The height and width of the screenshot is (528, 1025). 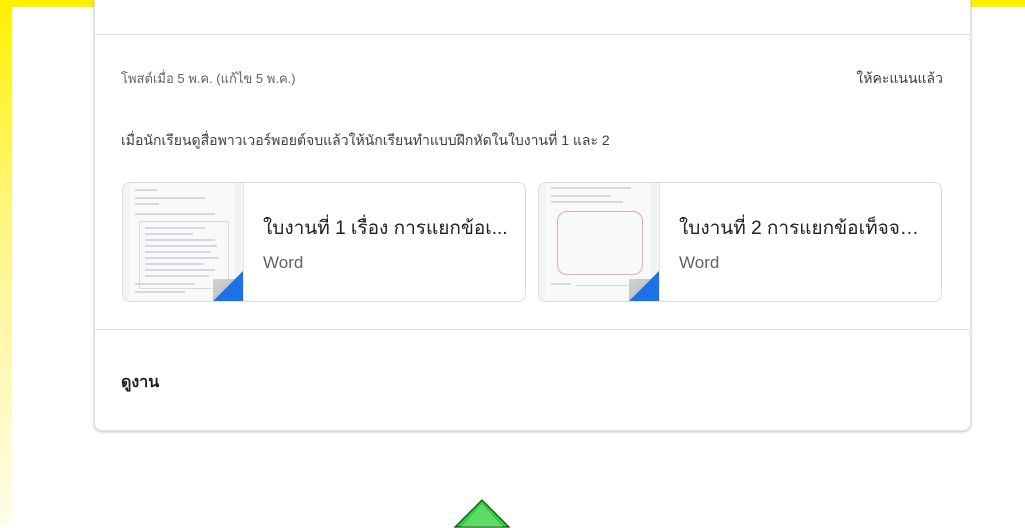 What do you see at coordinates (6, 261) in the screenshot?
I see `yellow-frame-left` at bounding box center [6, 261].